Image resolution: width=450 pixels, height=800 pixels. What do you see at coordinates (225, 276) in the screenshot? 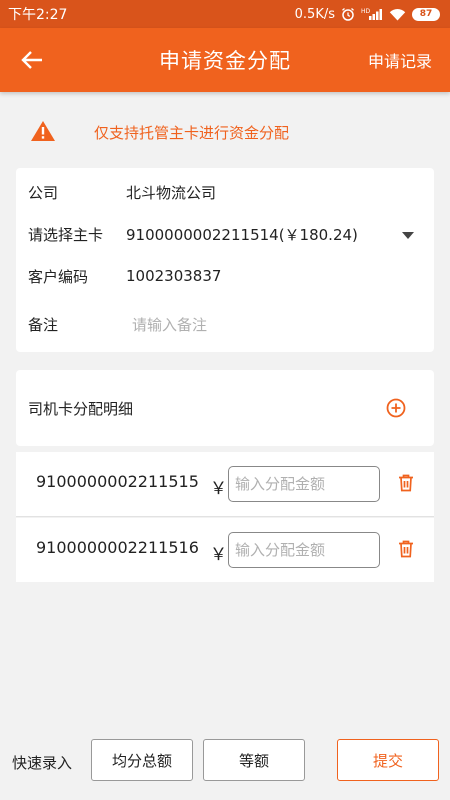
I see `customer-code-row: 客户编码 1002303837` at bounding box center [225, 276].